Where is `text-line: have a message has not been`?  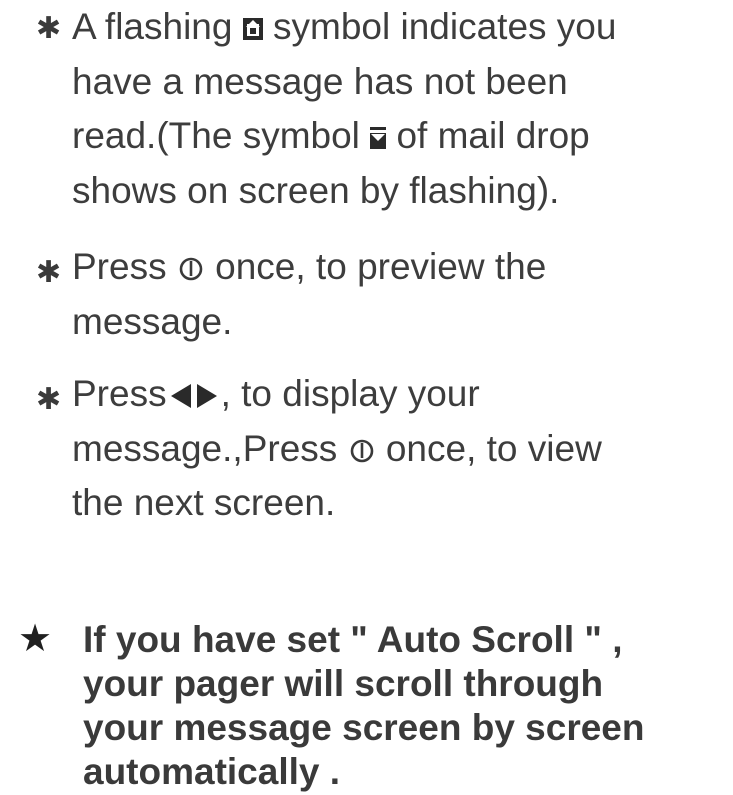
text-line: have a message has not been is located at coordinates (320, 81).